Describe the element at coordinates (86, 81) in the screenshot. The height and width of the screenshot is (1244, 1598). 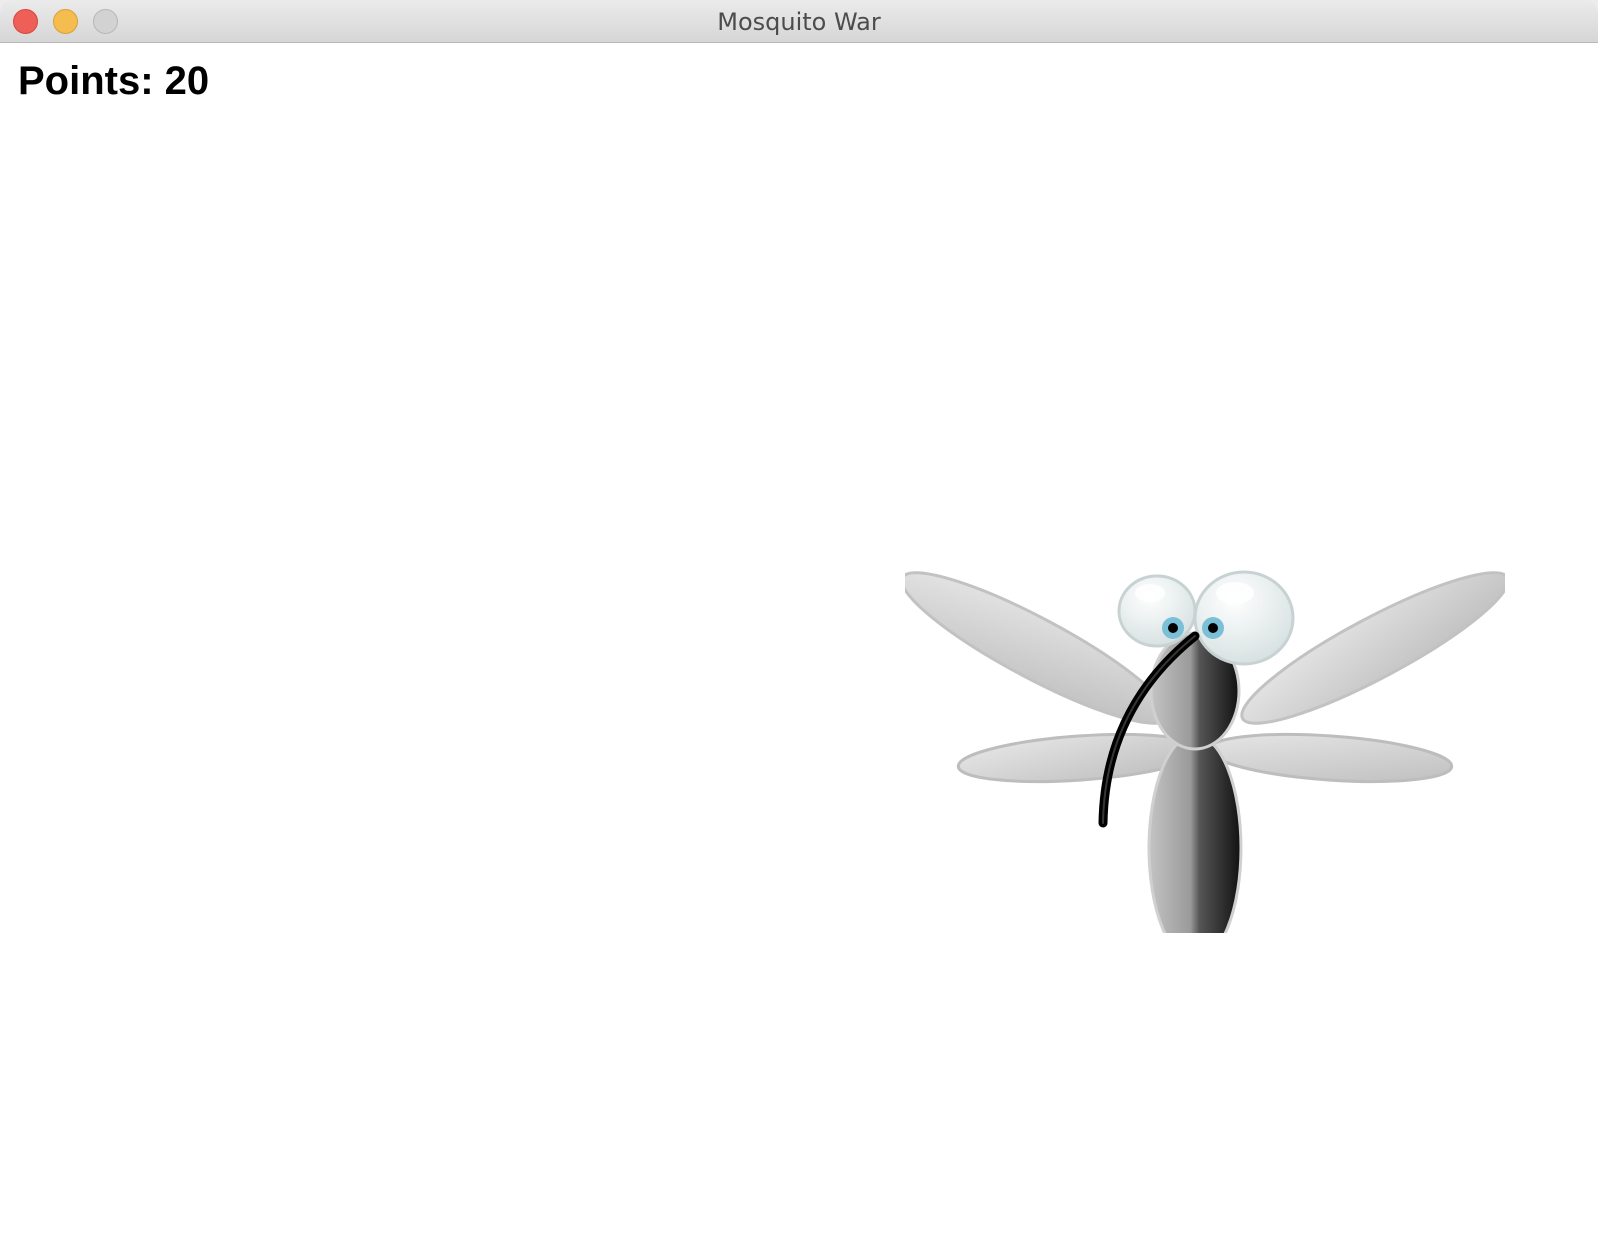
I see `points-label: Points:` at that location.